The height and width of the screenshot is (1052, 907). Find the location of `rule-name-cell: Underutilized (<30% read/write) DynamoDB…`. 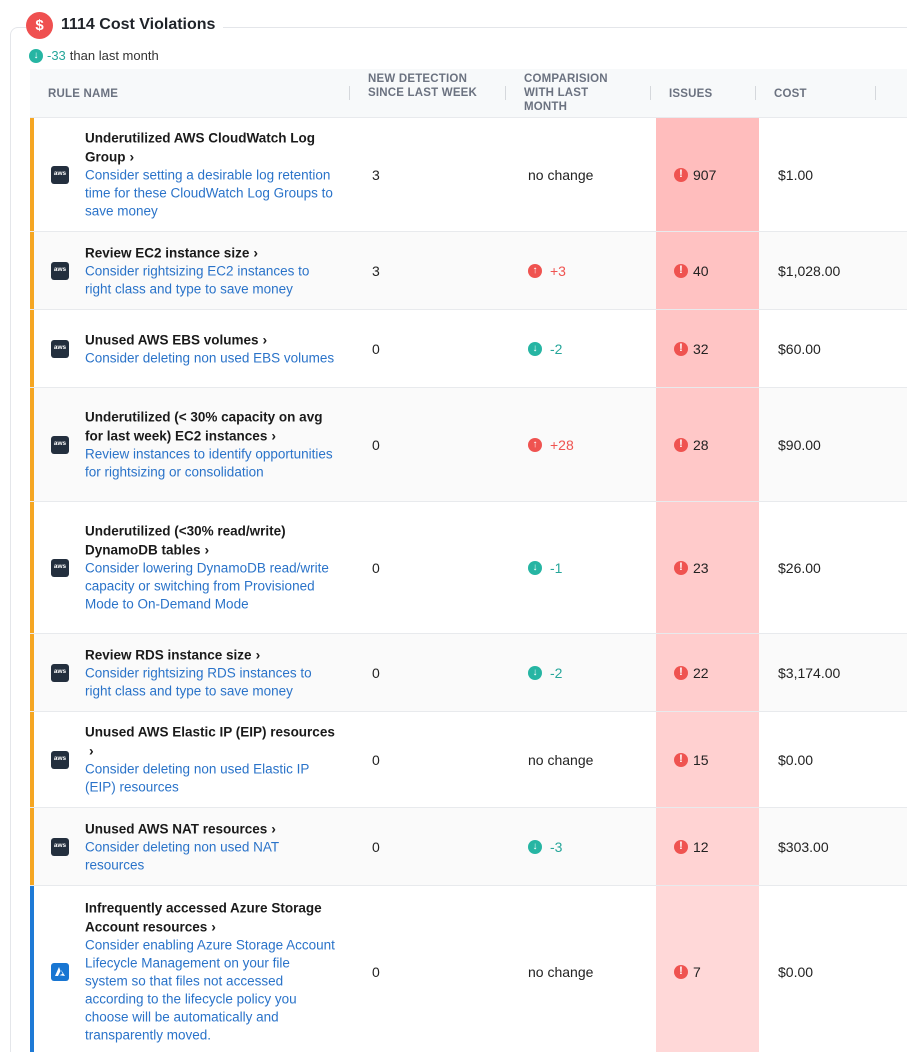

rule-name-cell: Underutilized (<30% read/write) DynamoDB… is located at coordinates (210, 567).